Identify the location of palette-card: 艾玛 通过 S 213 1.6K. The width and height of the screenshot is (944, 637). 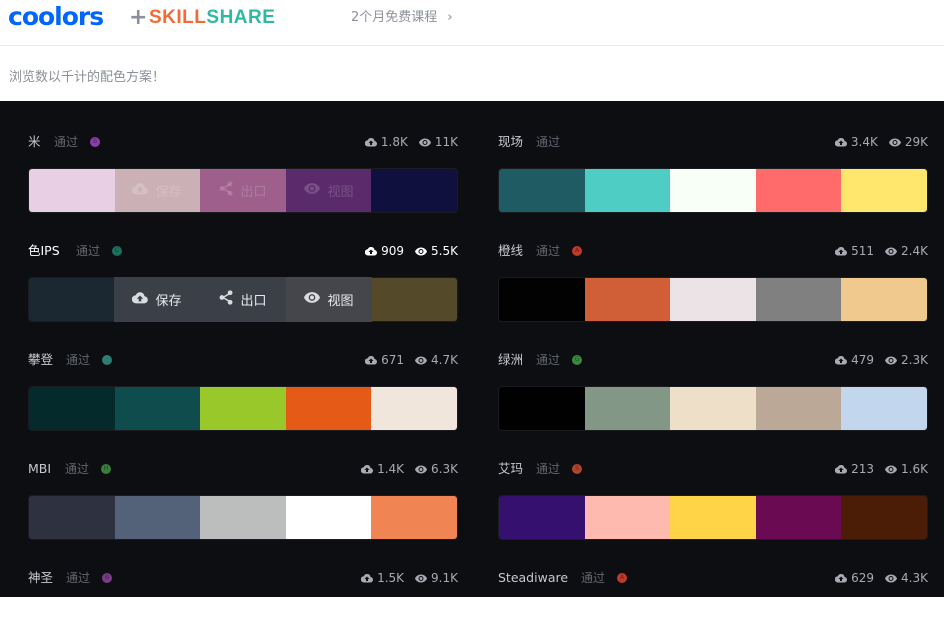
(713, 484).